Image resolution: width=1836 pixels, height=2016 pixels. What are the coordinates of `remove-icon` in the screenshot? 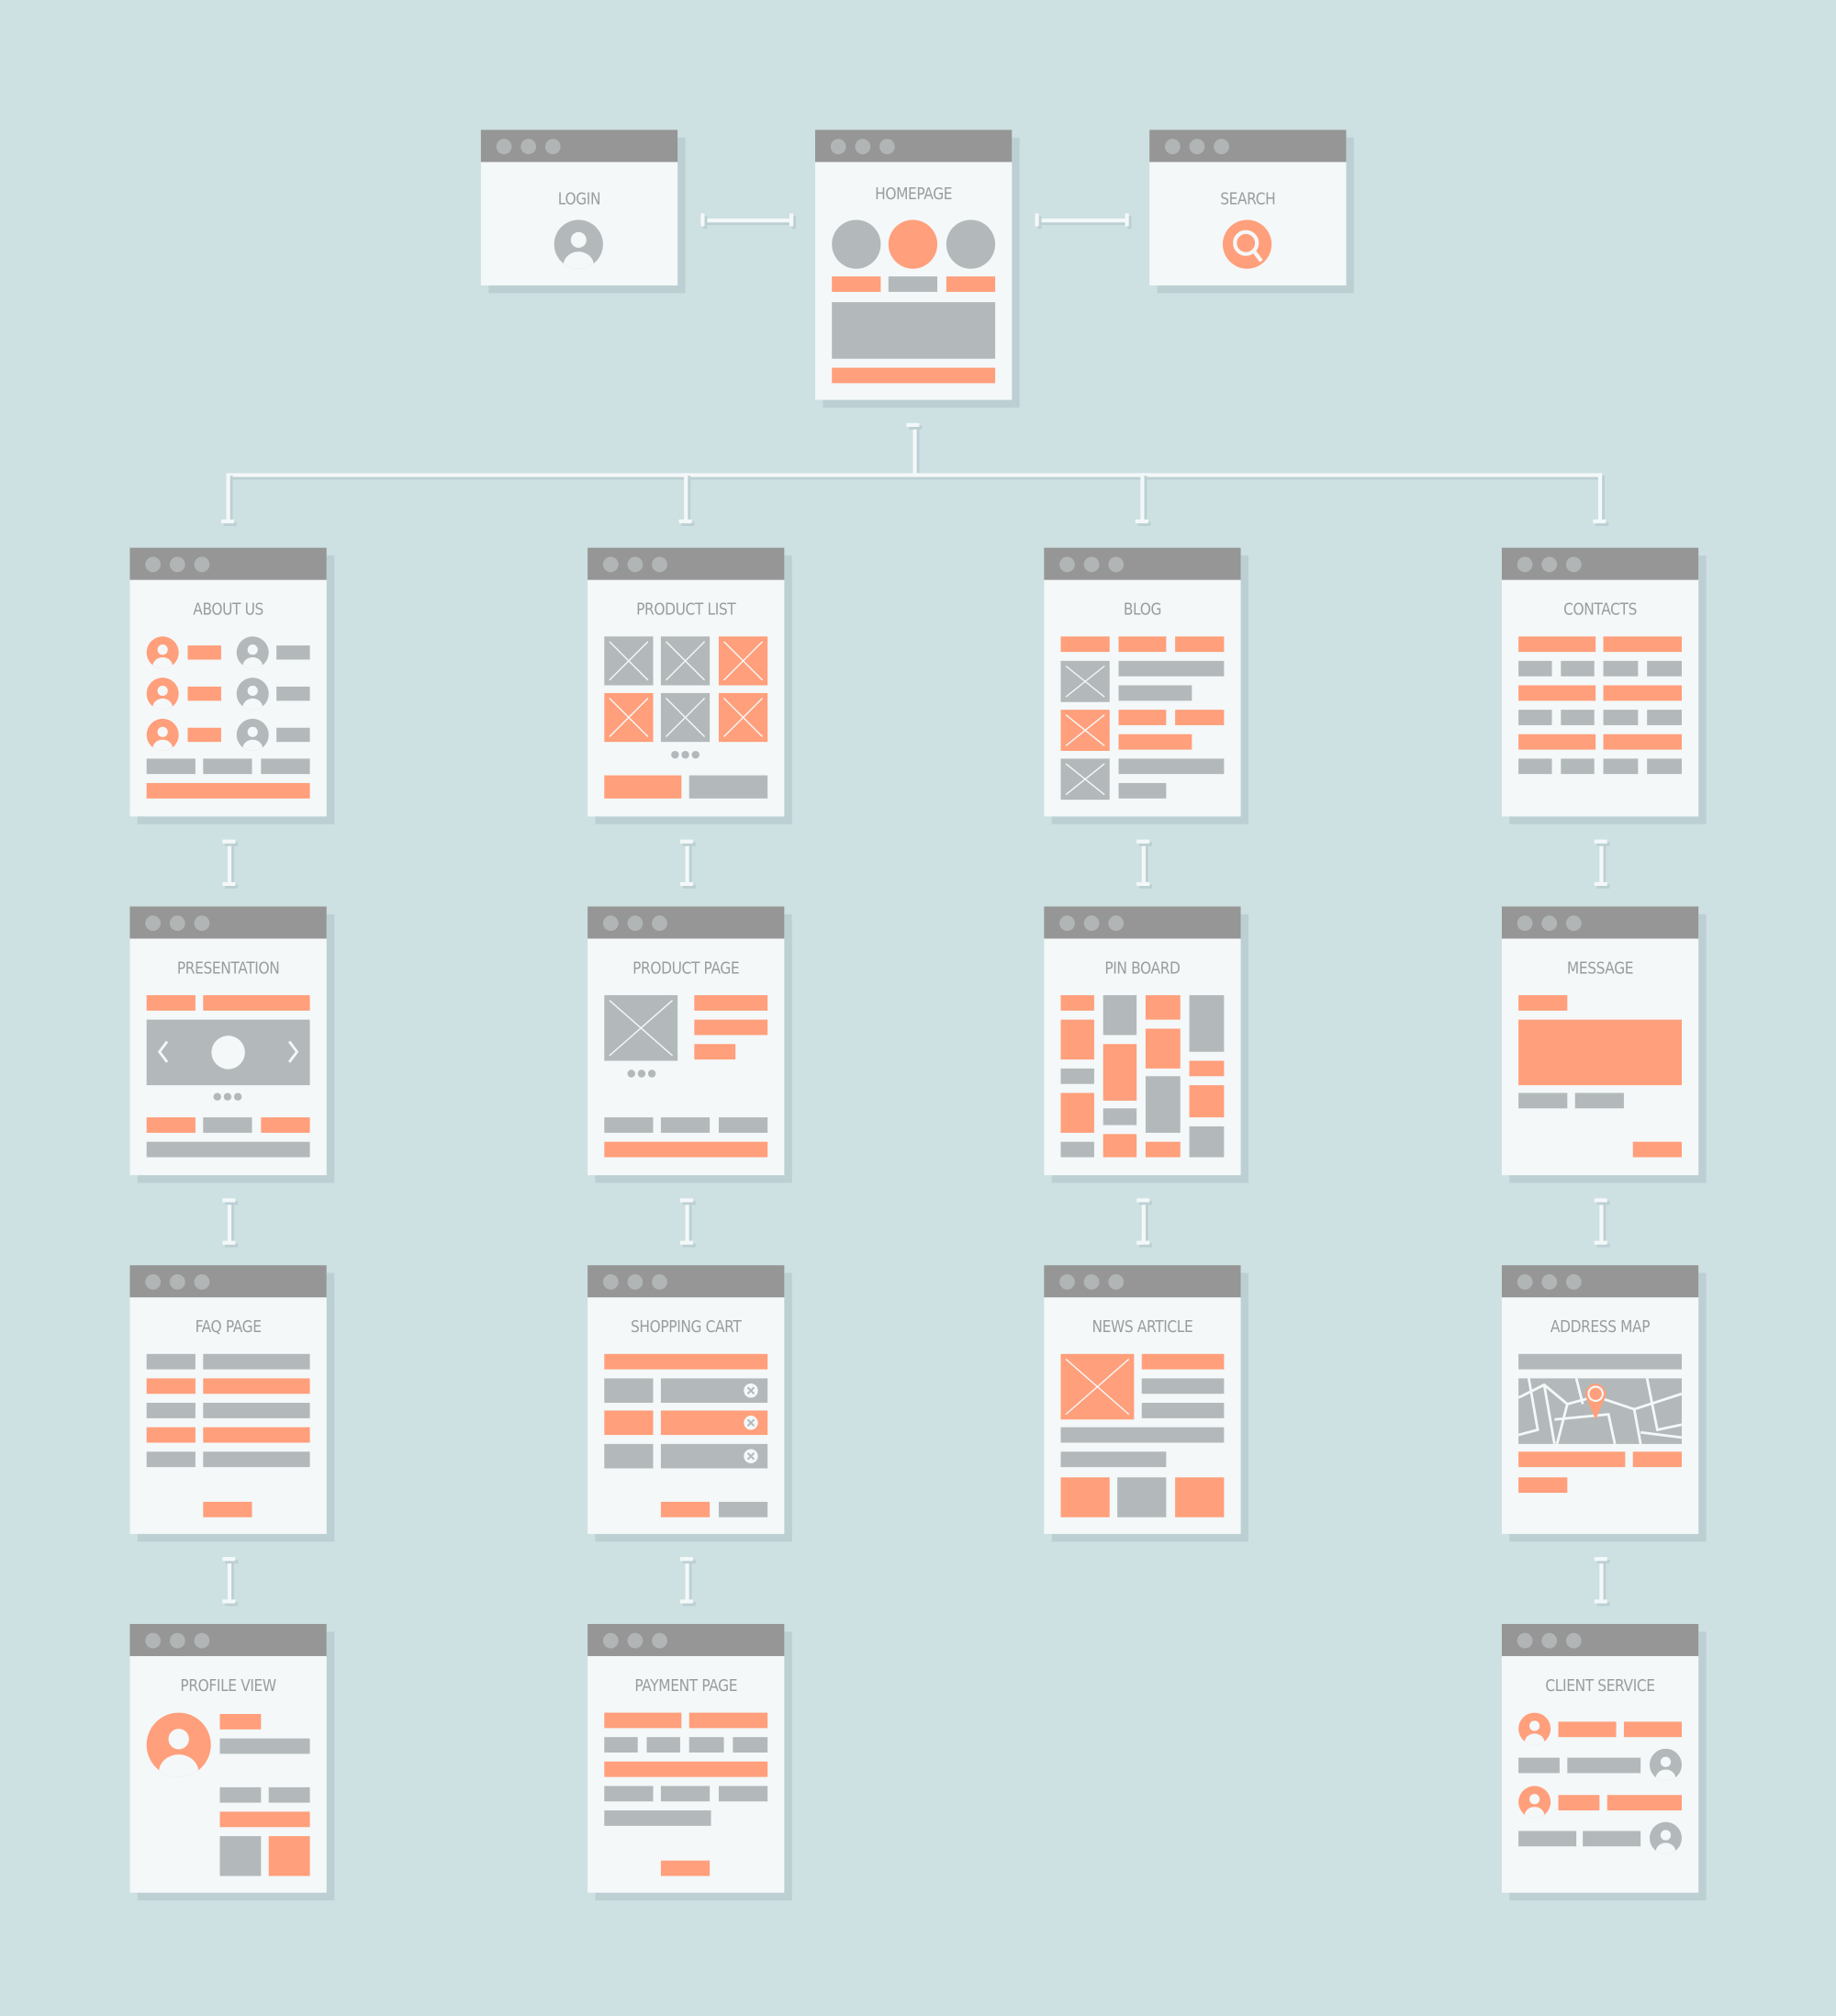 It's located at (751, 1423).